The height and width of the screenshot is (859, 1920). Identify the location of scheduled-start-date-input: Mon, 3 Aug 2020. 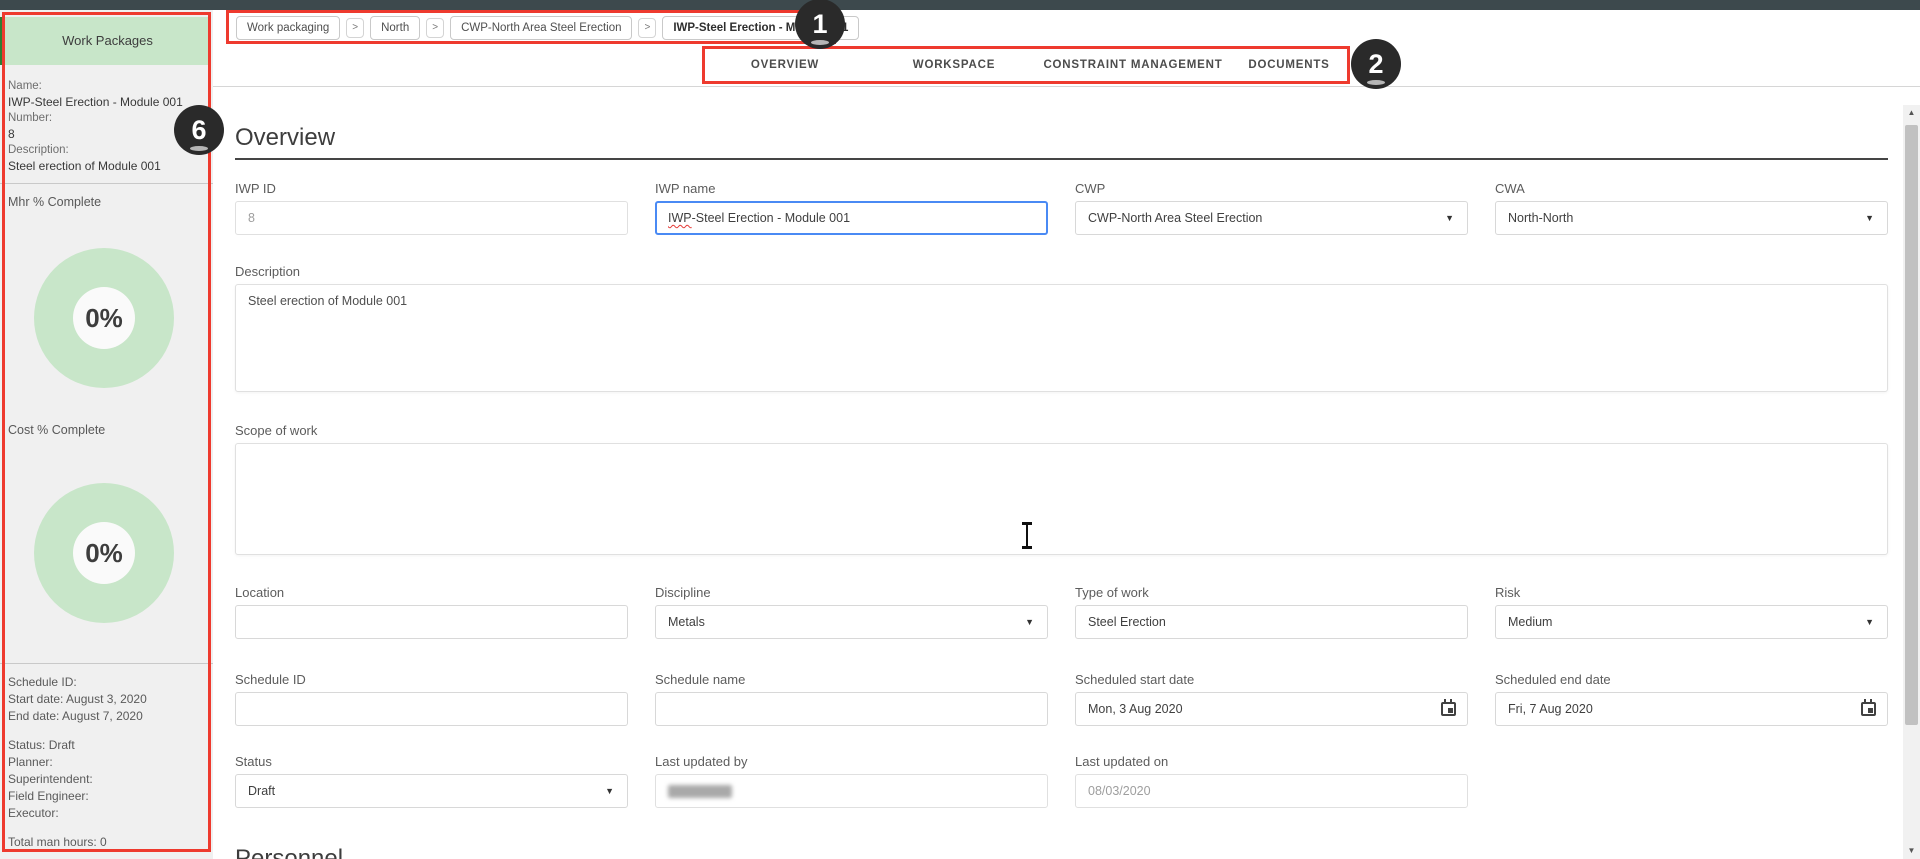
(1271, 709).